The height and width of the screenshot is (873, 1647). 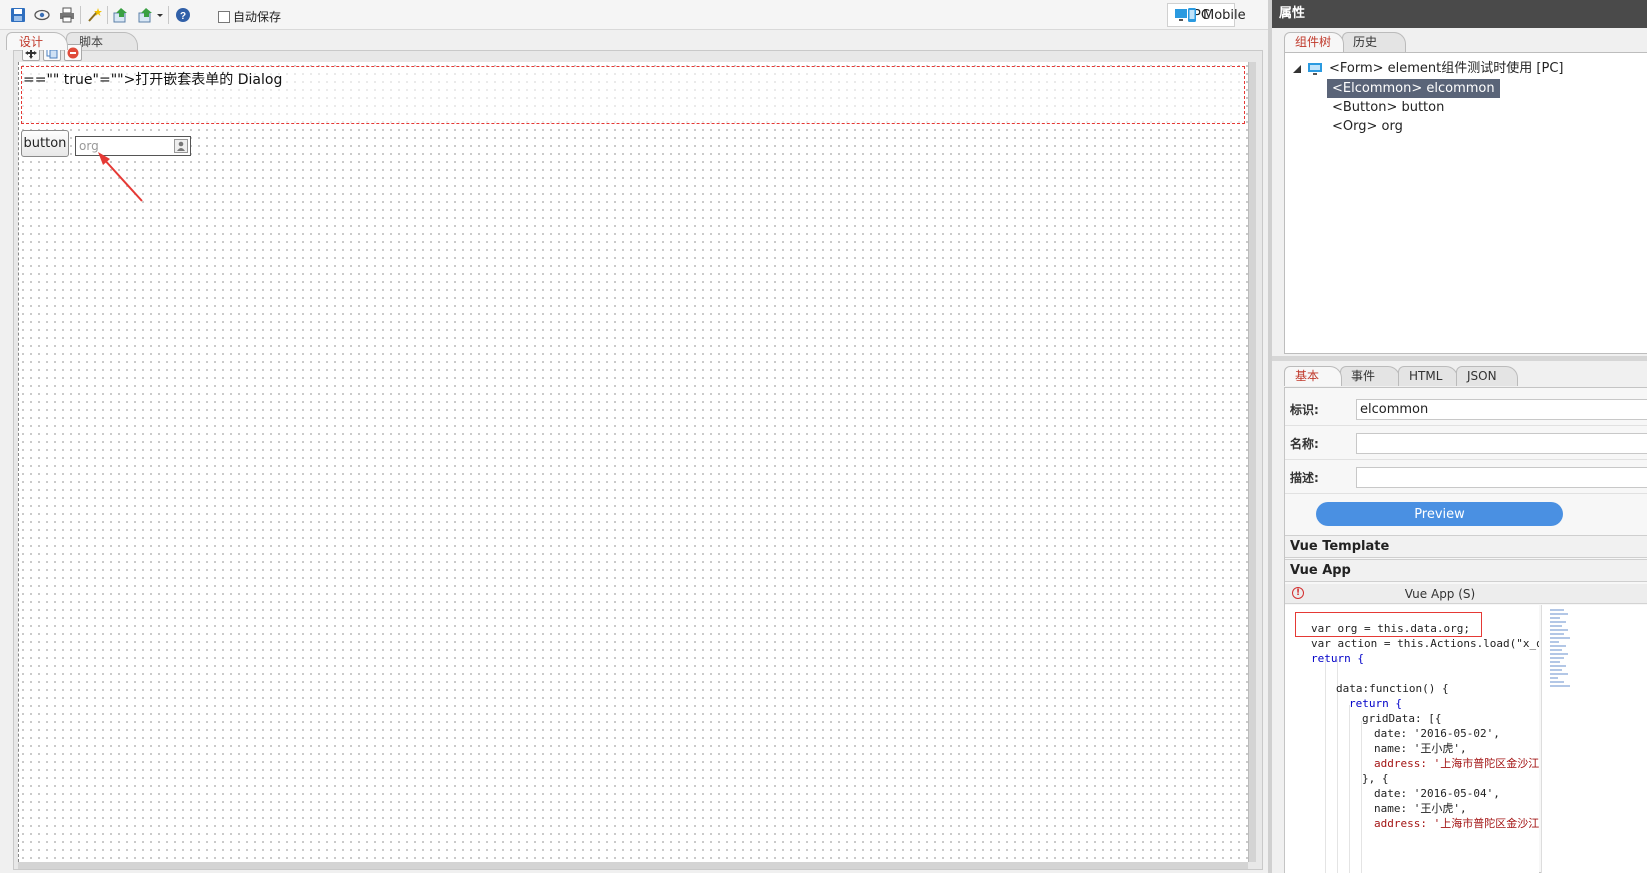 What do you see at coordinates (1304, 478) in the screenshot?
I see `description-label: 描述:` at bounding box center [1304, 478].